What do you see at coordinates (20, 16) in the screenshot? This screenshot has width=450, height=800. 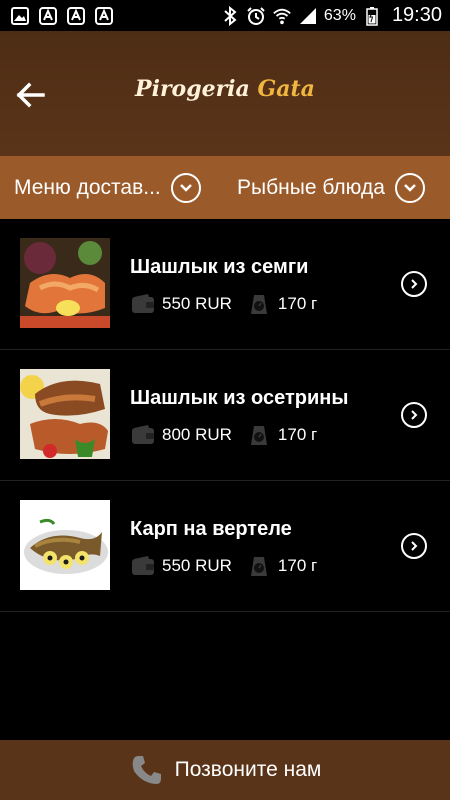 I see `image-icon` at bounding box center [20, 16].